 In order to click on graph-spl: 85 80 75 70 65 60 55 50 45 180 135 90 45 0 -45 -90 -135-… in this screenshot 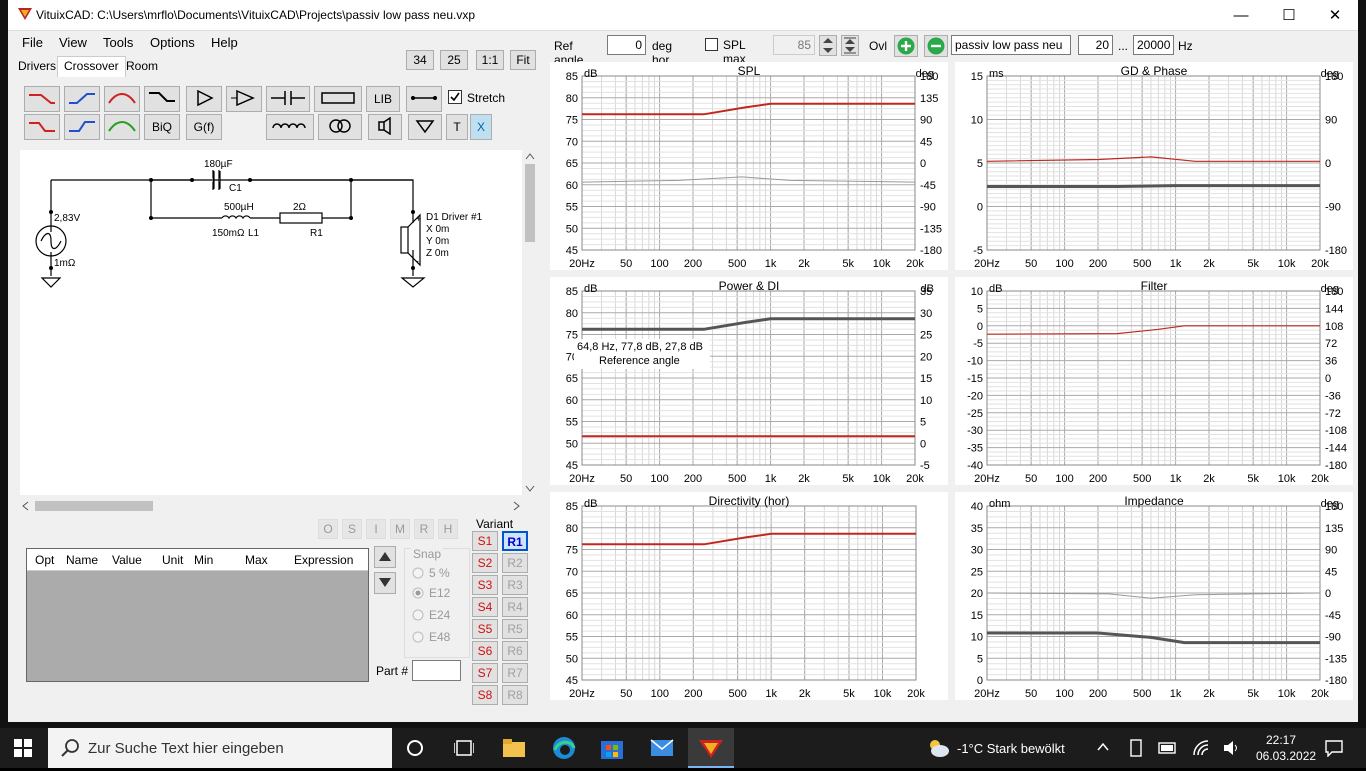, I will do `click(749, 166)`.